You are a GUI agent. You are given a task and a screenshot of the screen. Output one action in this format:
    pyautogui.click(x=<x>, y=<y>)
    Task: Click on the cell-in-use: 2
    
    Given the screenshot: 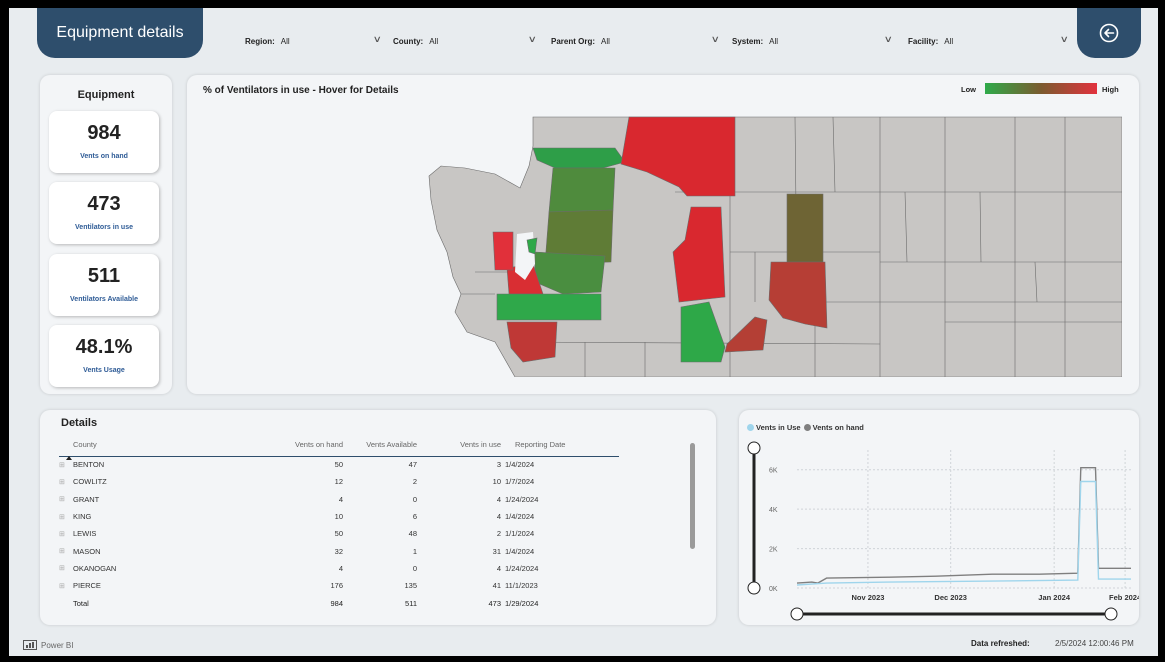 What is the action you would take?
    pyautogui.click(x=498, y=534)
    